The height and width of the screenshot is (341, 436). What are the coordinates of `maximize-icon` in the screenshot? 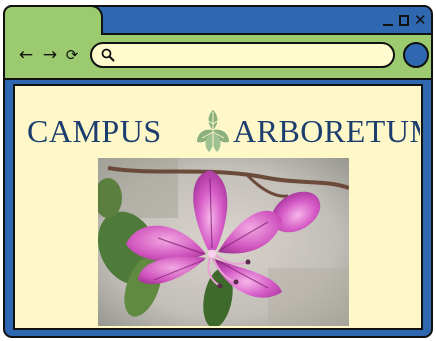 It's located at (404, 20).